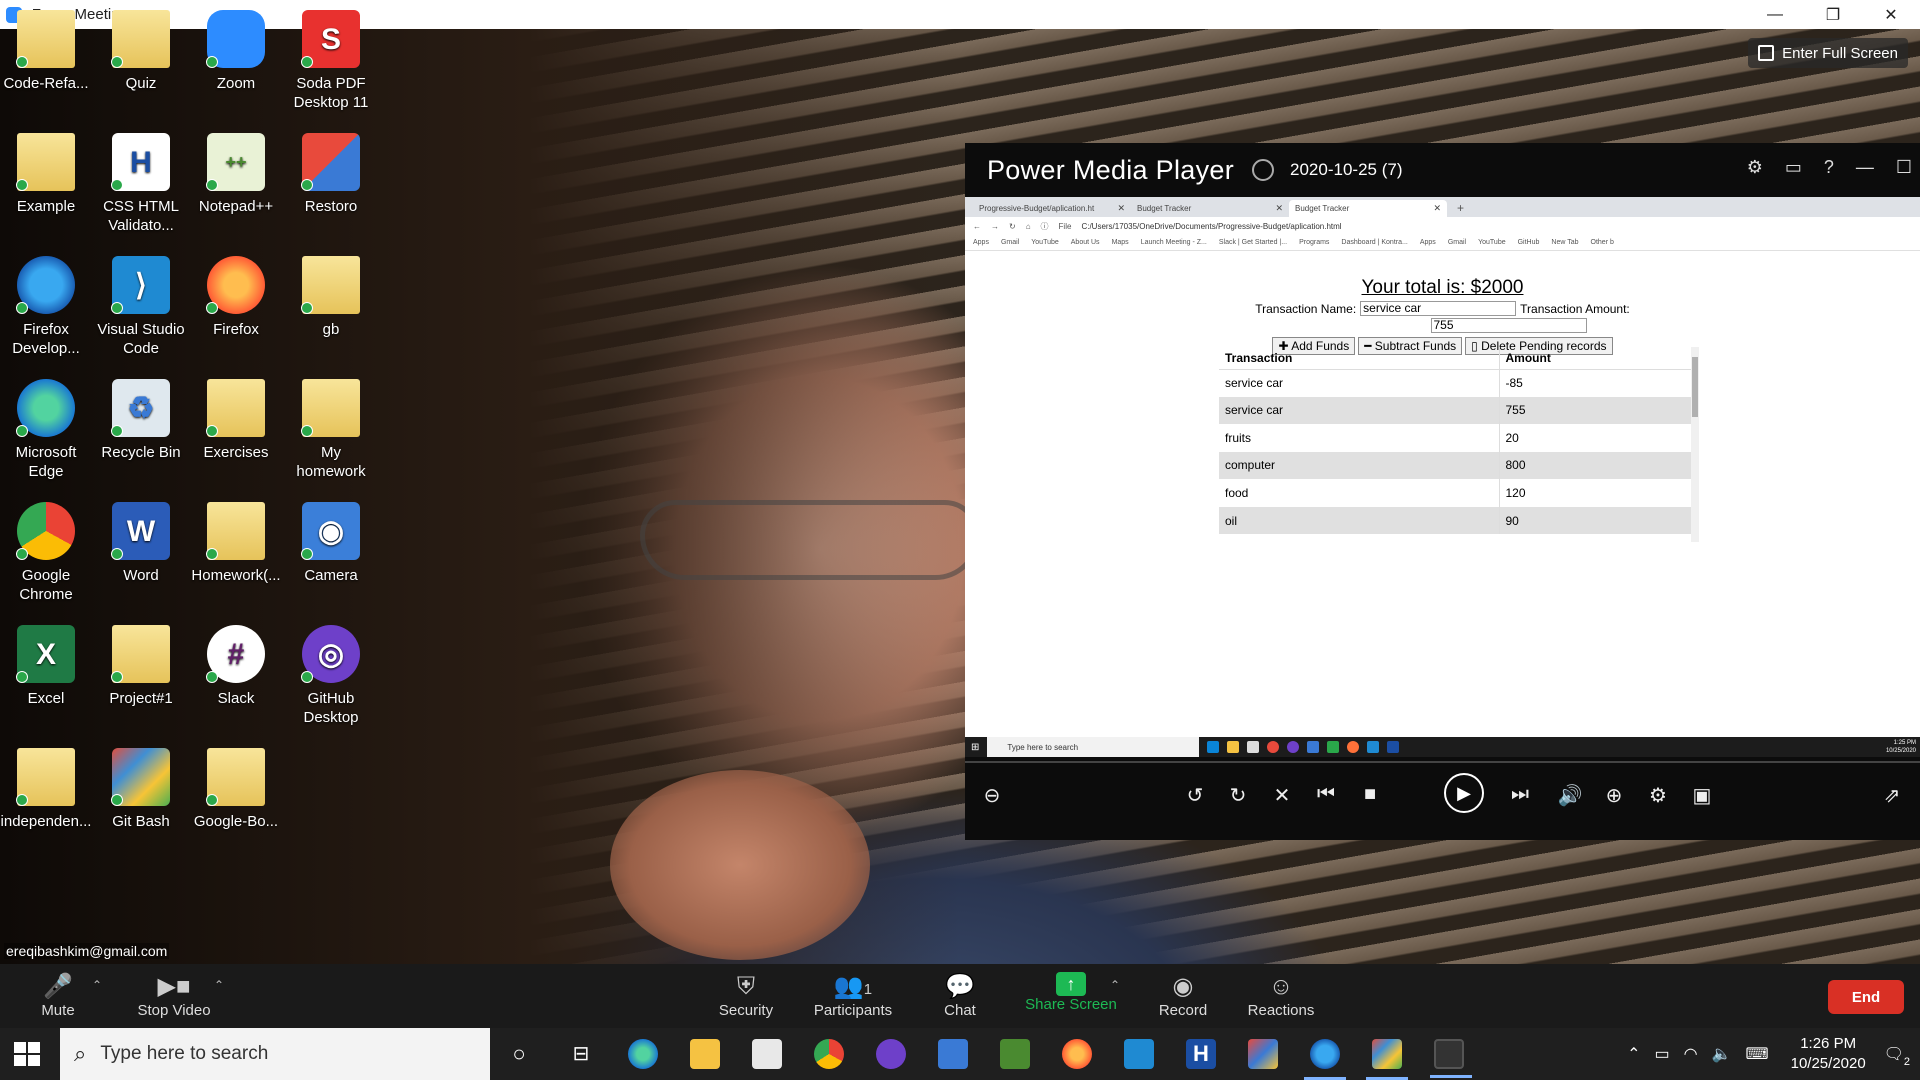  I want to click on desktop-icon: Git Bash, so click(141, 789).